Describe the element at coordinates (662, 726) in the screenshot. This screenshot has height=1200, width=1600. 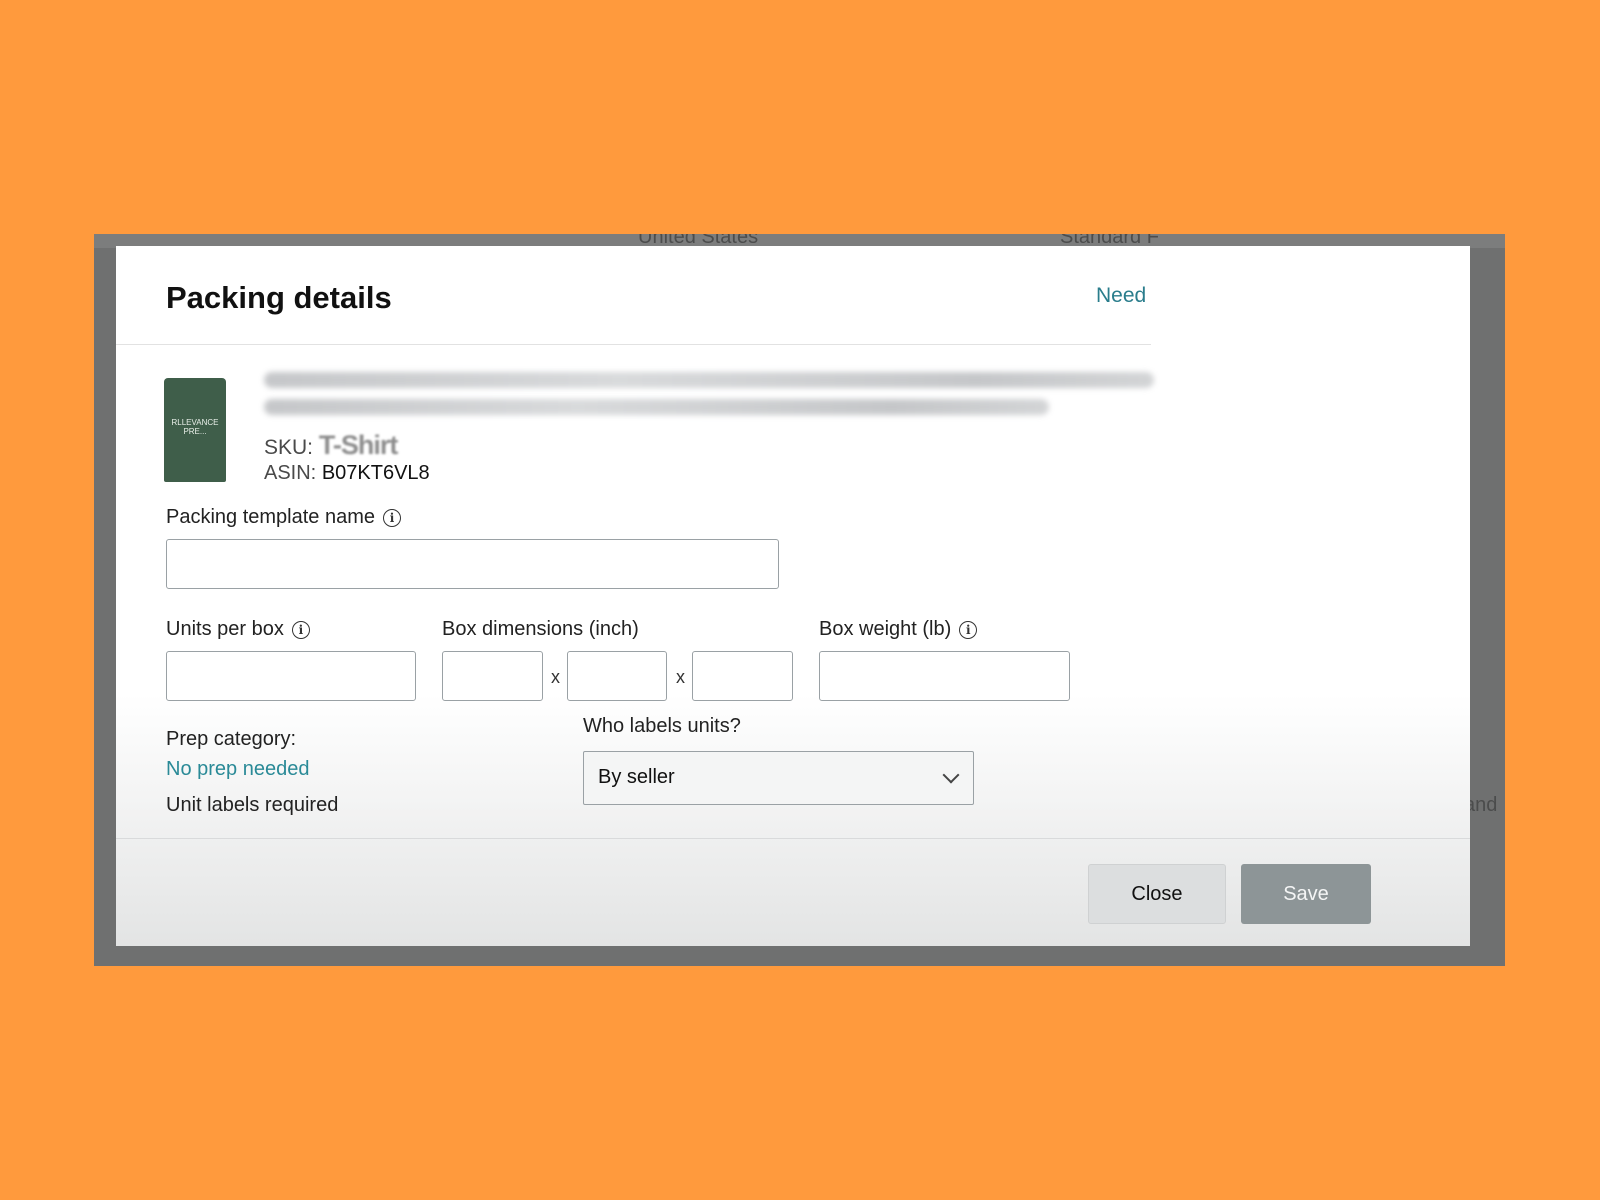
I see `who-labels-units-label: Who labels units?` at that location.